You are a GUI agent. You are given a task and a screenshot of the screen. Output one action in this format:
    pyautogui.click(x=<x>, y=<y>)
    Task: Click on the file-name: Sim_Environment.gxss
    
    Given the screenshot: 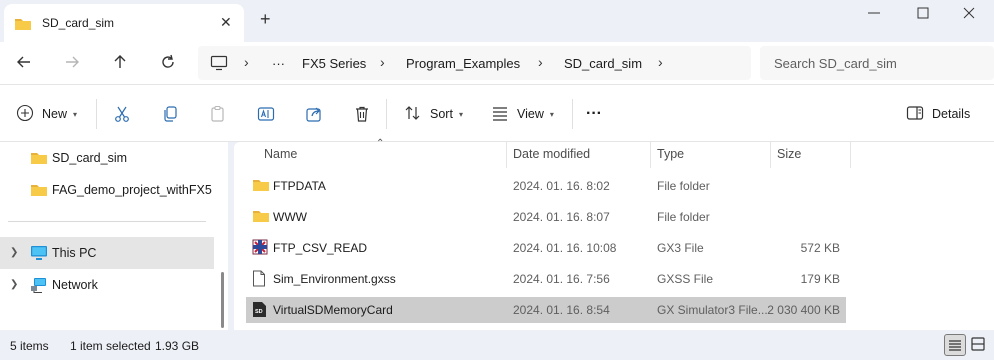 What is the action you would take?
    pyautogui.click(x=334, y=279)
    